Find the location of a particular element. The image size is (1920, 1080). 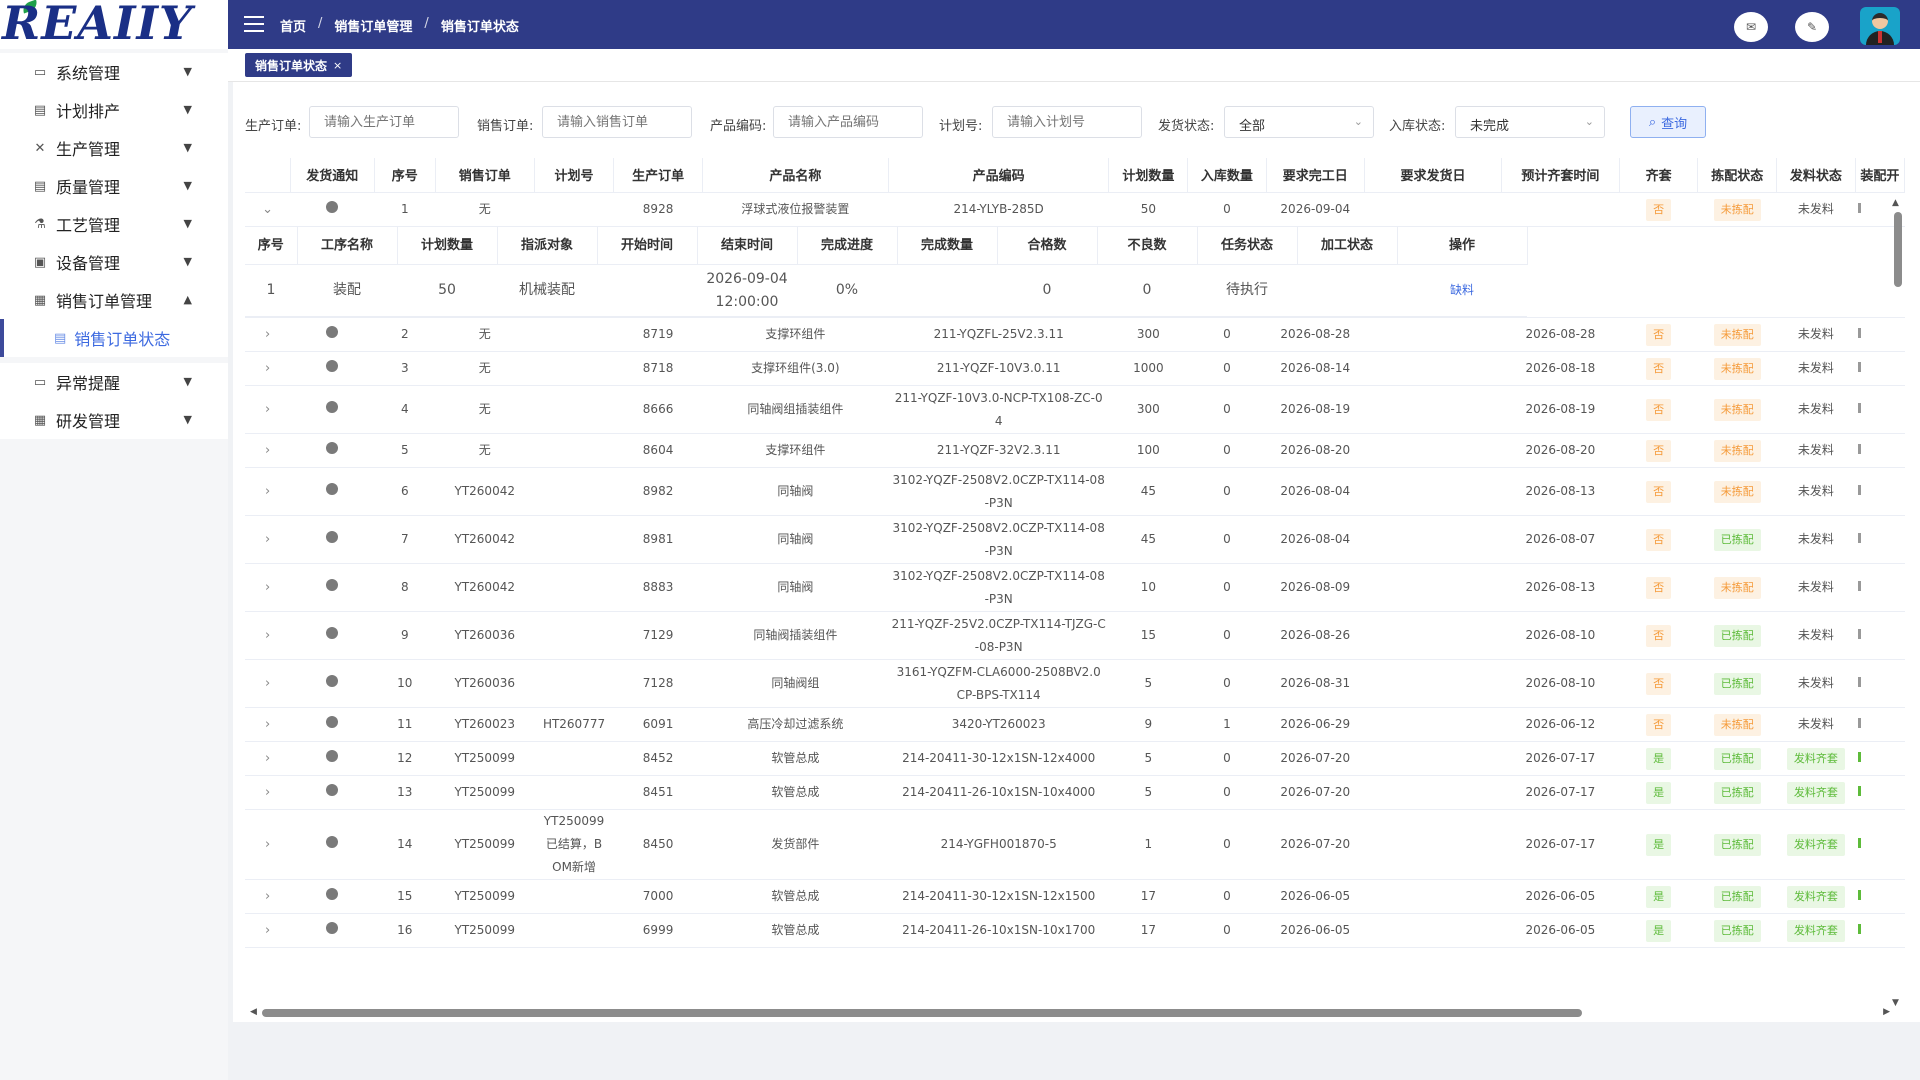

plan-no-input is located at coordinates (1067, 122).